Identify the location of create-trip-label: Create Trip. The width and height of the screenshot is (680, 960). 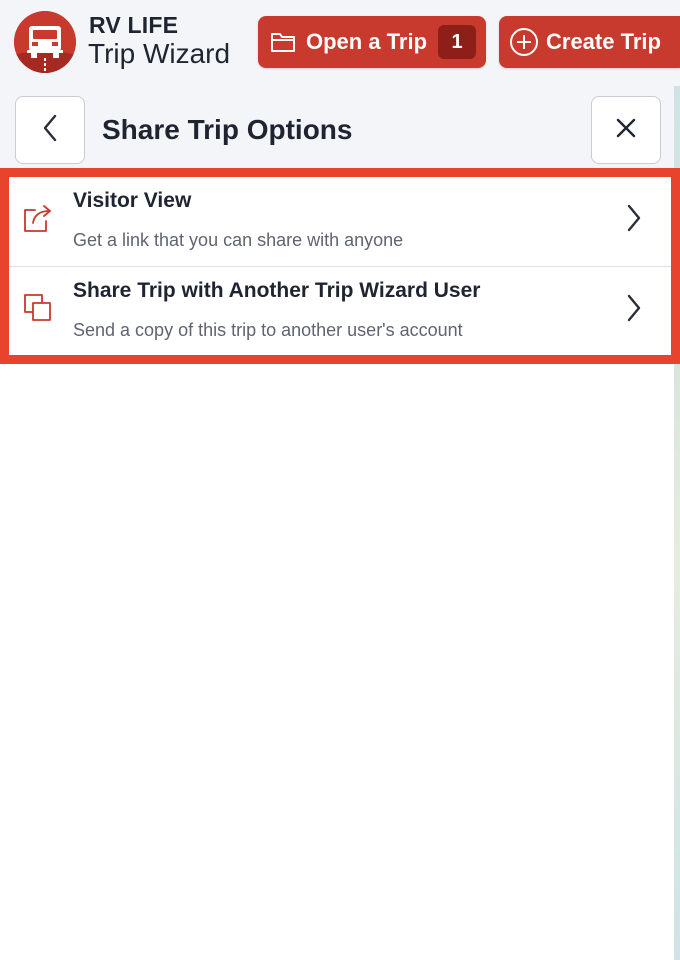
(603, 41).